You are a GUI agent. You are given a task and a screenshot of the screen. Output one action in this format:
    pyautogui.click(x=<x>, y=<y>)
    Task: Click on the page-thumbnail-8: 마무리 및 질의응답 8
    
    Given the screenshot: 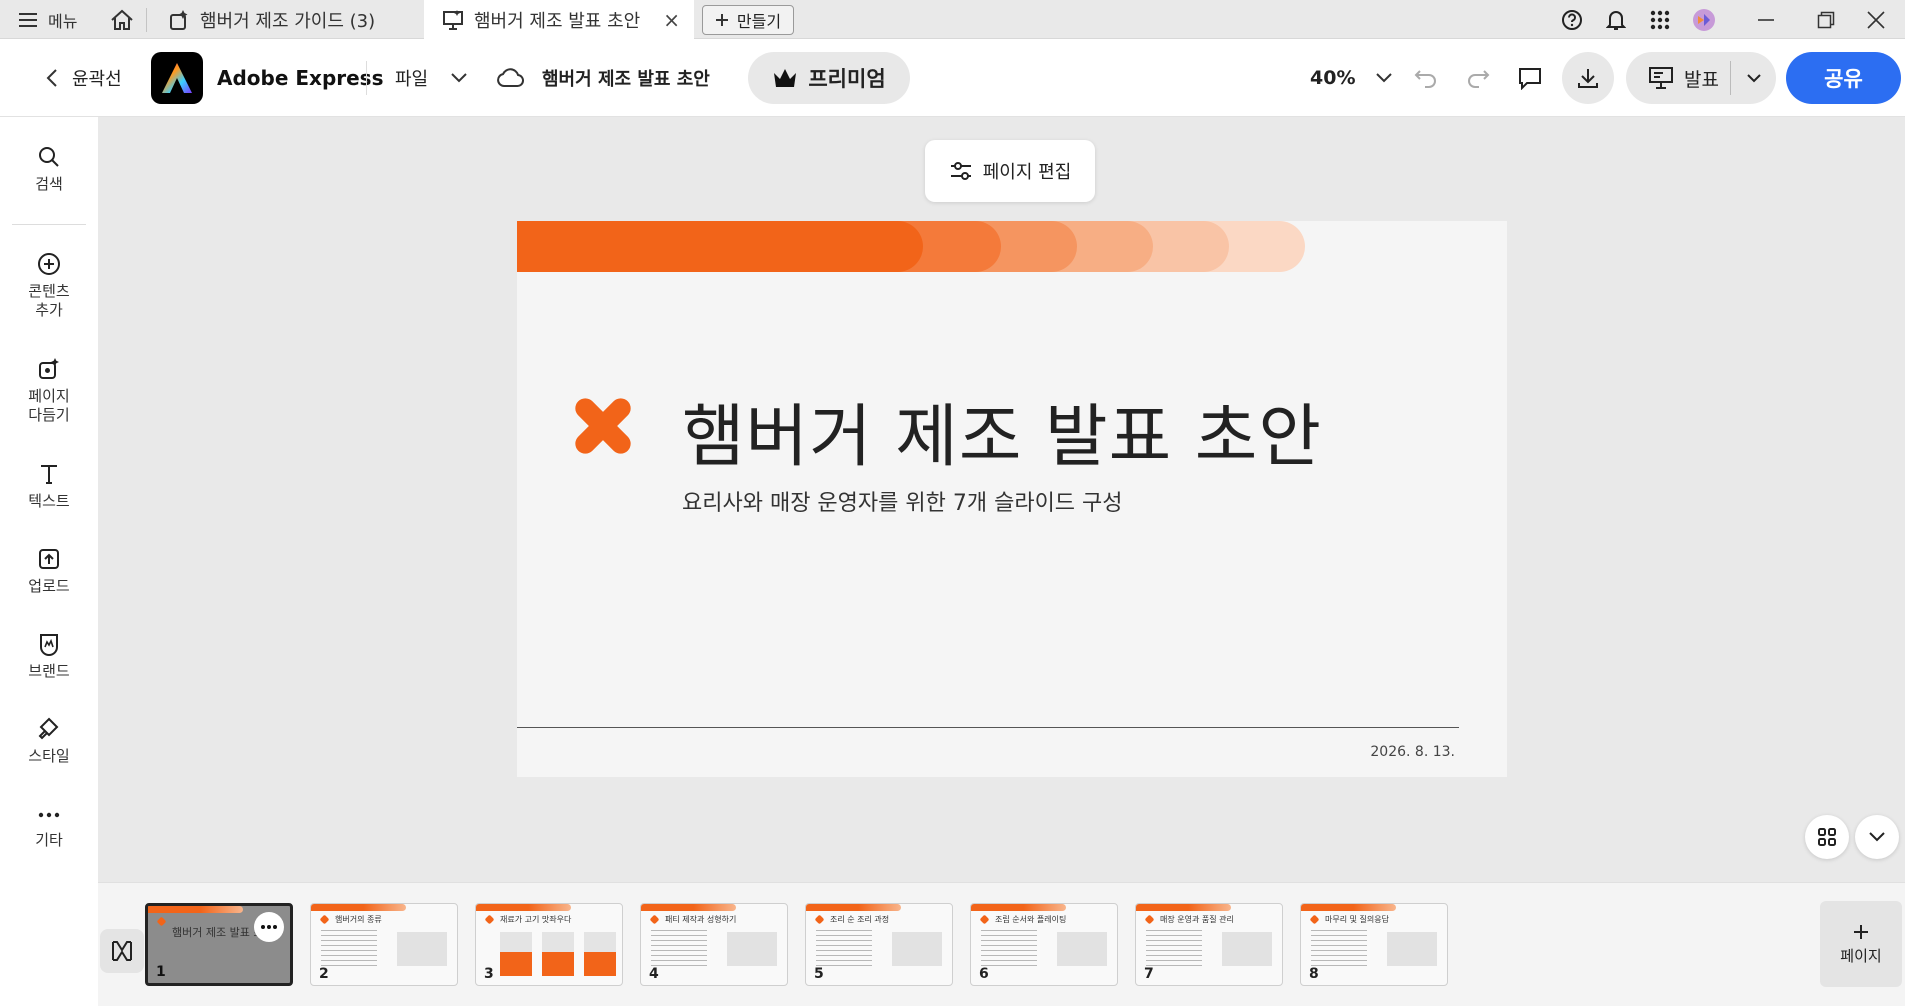 What is the action you would take?
    pyautogui.click(x=1374, y=944)
    